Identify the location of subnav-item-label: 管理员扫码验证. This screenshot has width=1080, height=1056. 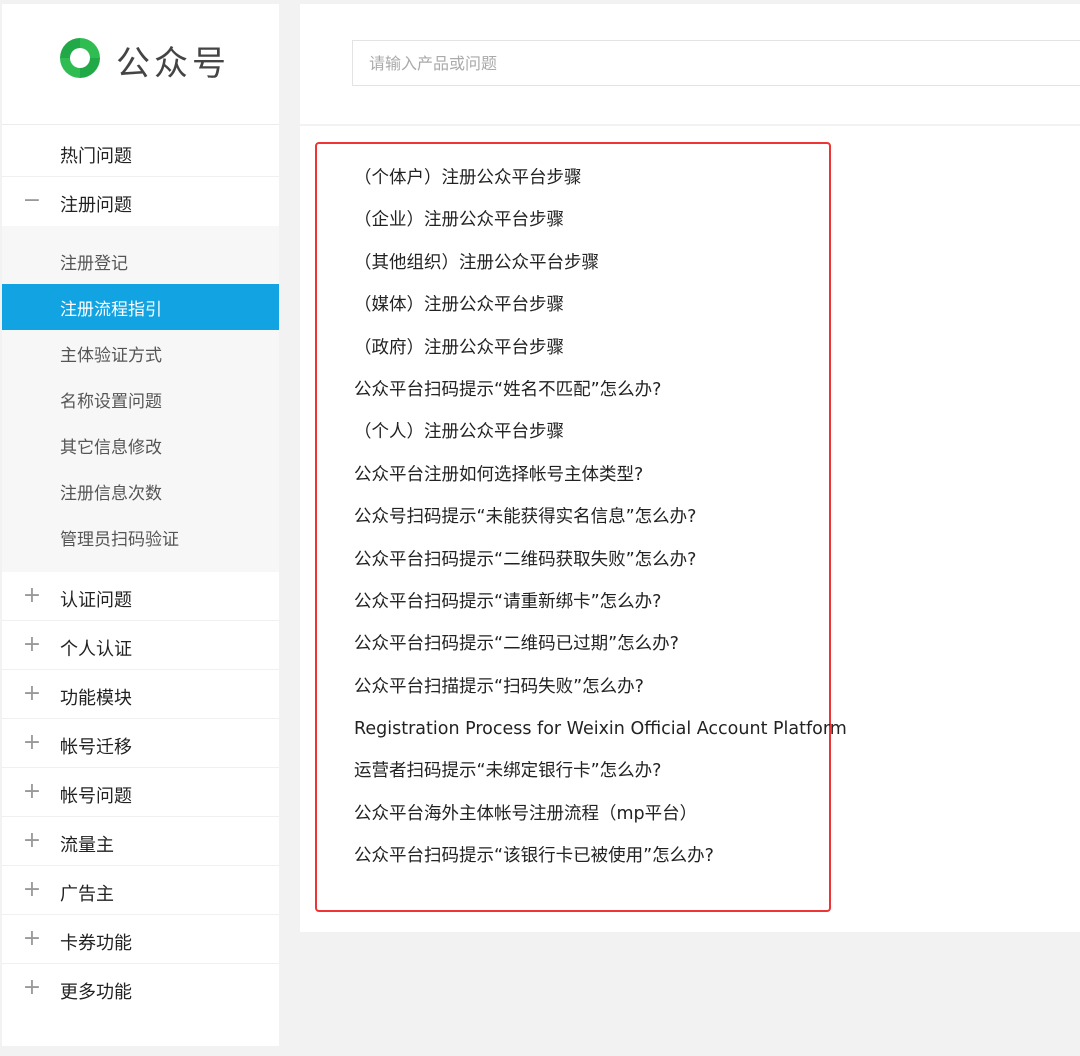
(119, 540).